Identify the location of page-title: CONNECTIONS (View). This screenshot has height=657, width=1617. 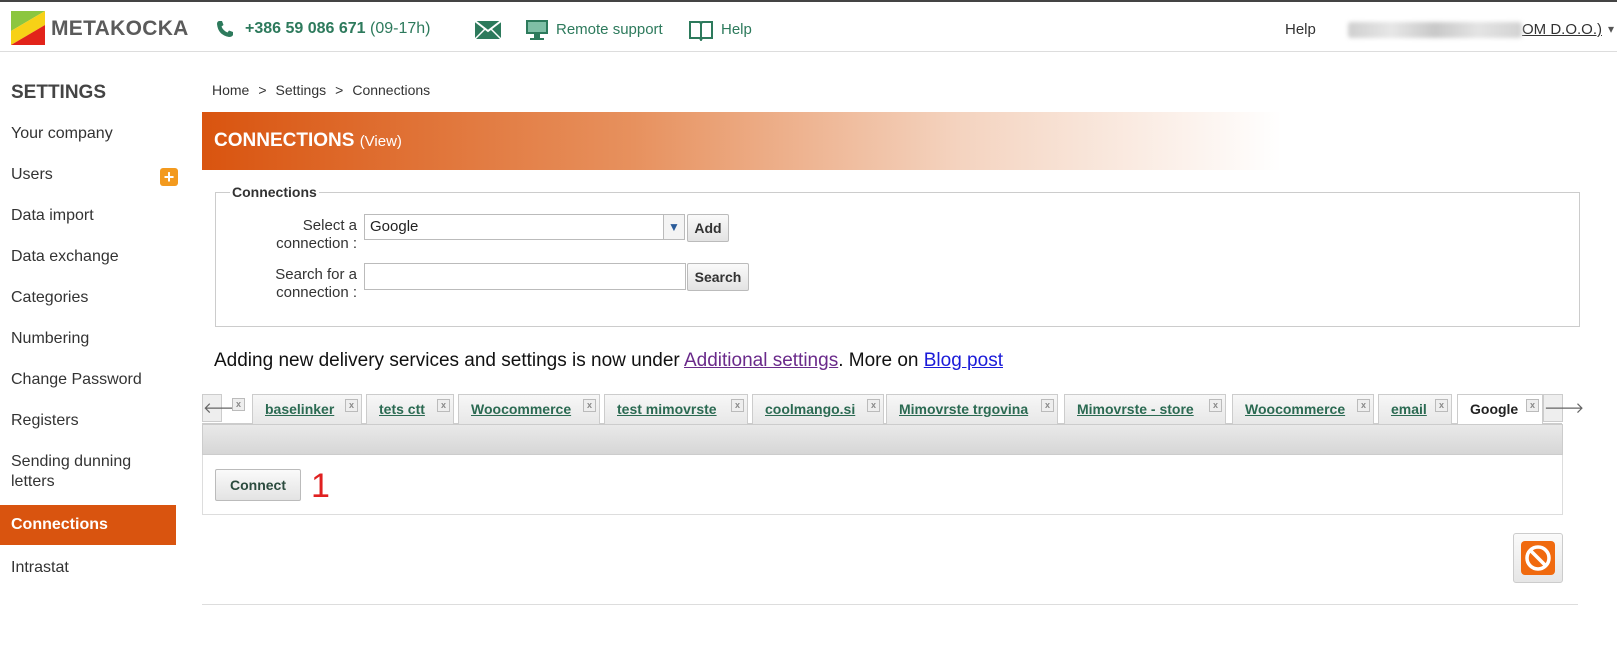
(308, 141).